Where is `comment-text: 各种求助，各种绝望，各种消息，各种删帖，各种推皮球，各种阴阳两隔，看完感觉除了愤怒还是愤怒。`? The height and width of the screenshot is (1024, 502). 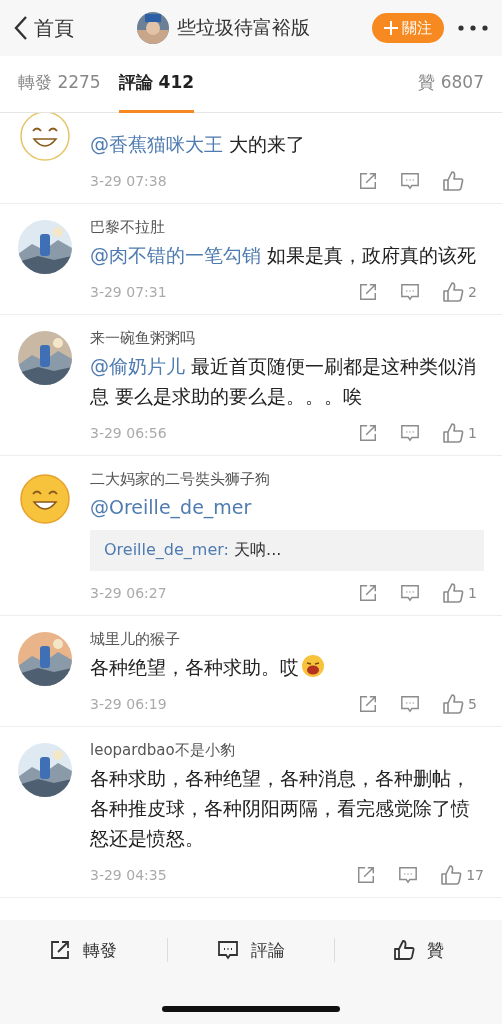
comment-text: 各种求助，各种绝望，各种消息，各种删帖，各种推皮球，各种阴阳两隔，看完感觉除了愤怒还是愤怒。 is located at coordinates (280, 808).